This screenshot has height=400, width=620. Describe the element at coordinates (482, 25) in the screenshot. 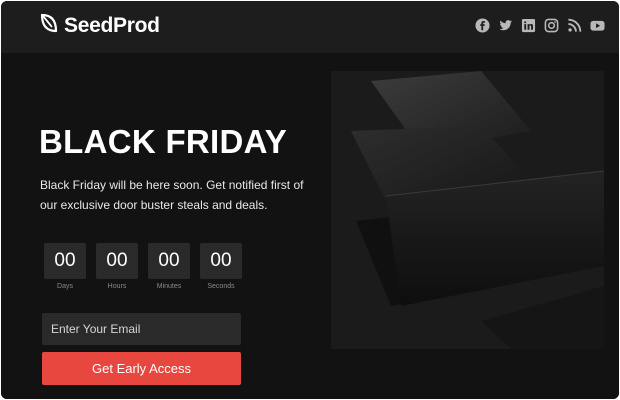

I see `facebook-icon` at that location.